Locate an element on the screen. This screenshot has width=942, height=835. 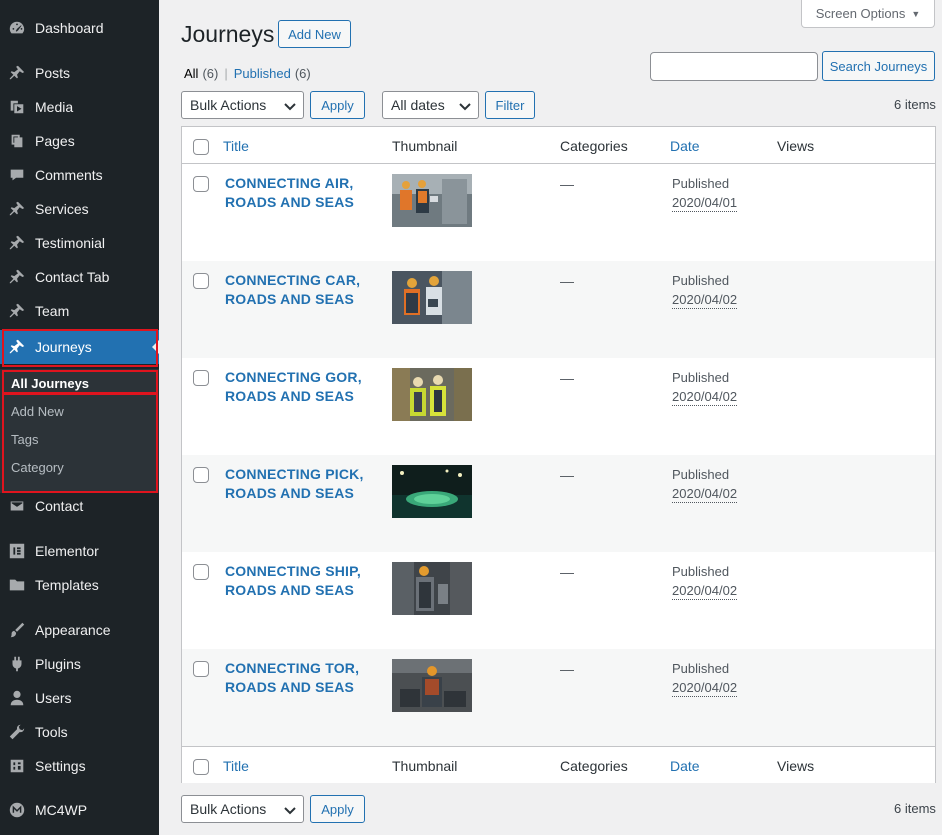
search-journeys-button: Search Journeys is located at coordinates (878, 66).